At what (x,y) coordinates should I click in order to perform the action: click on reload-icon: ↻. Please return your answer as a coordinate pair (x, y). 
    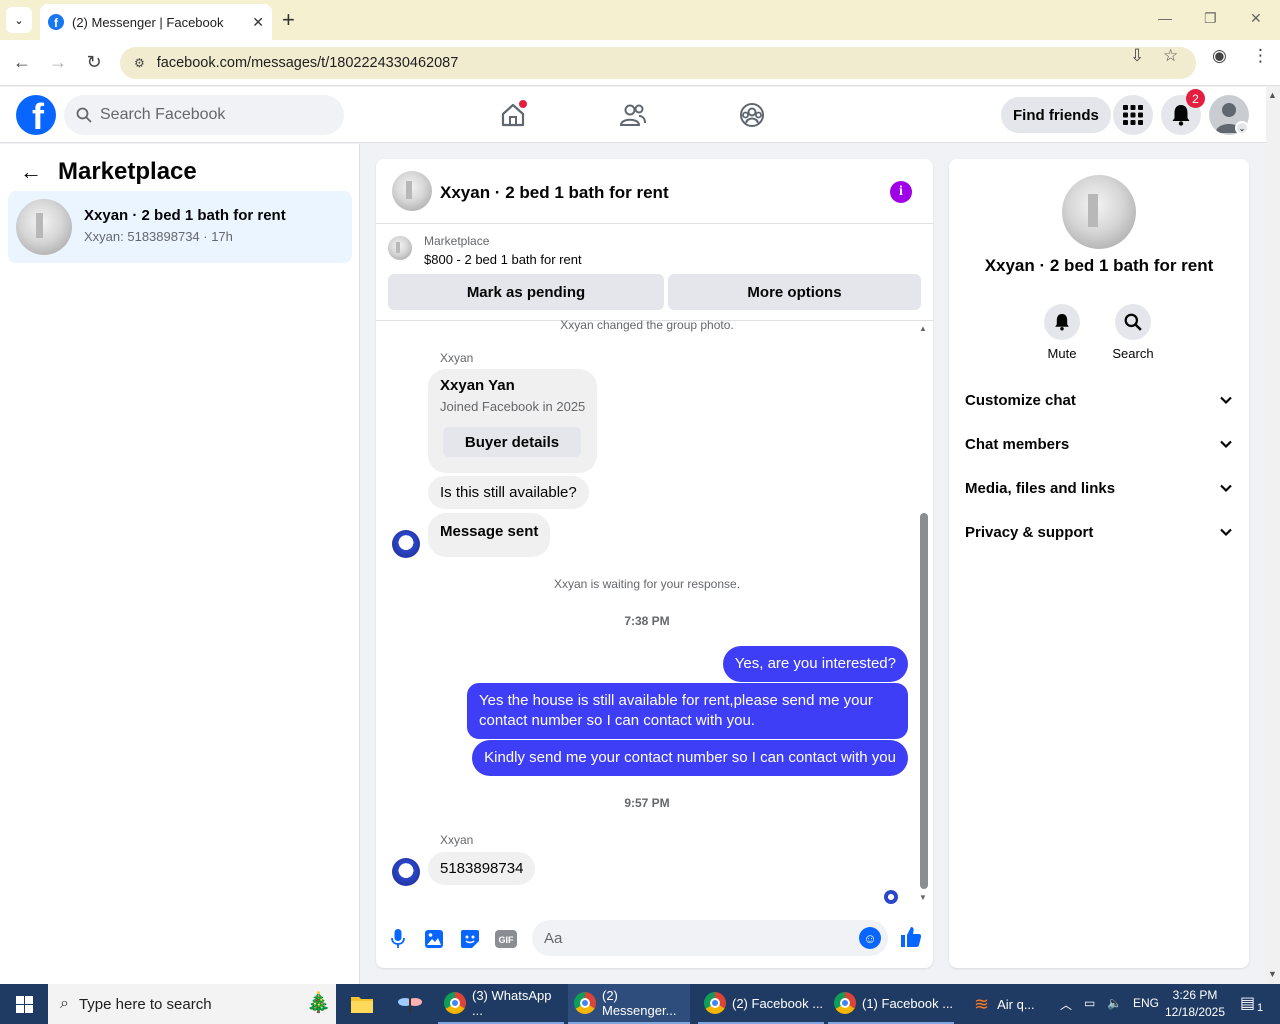
    Looking at the image, I should click on (94, 62).